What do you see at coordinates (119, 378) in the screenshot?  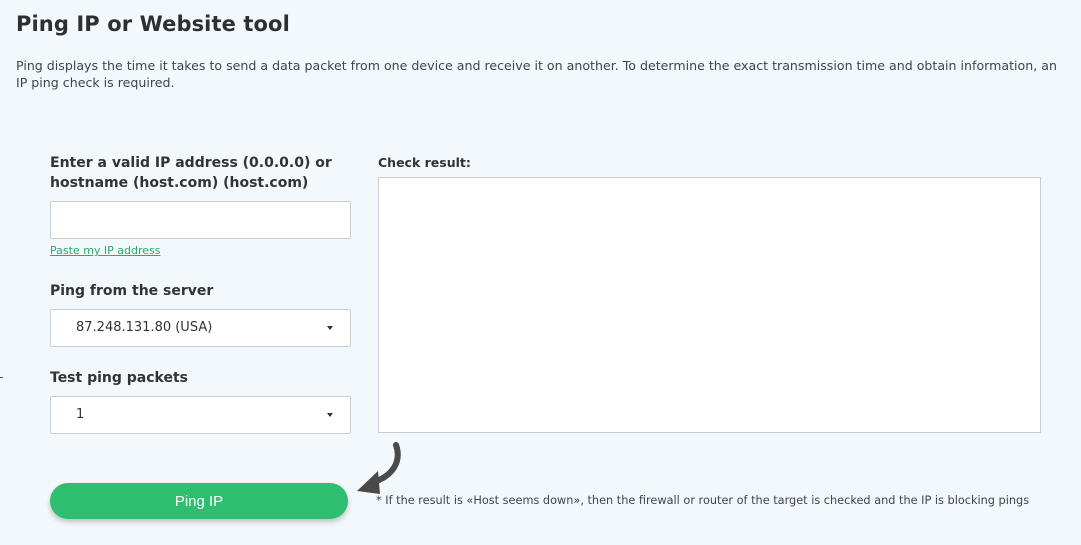 I see `packets-field-label: Test ping packets` at bounding box center [119, 378].